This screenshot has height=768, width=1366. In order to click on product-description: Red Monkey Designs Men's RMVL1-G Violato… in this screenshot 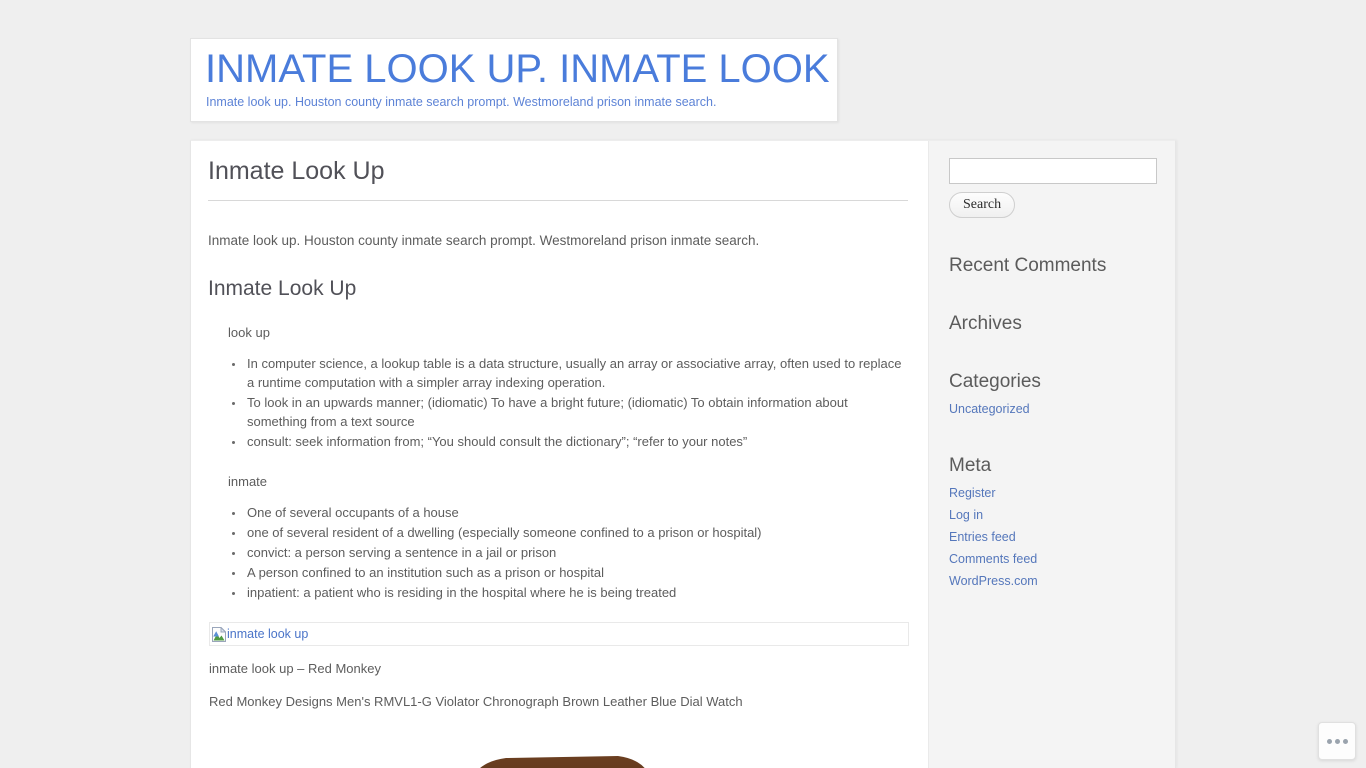, I will do `click(476, 701)`.